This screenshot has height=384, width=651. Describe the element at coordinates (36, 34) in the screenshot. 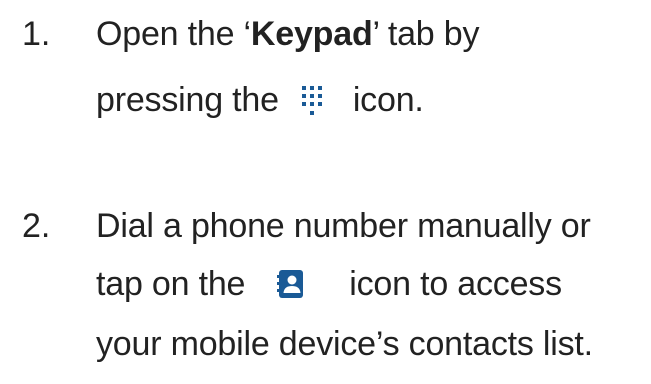

I see `step-1-number: 1.` at that location.